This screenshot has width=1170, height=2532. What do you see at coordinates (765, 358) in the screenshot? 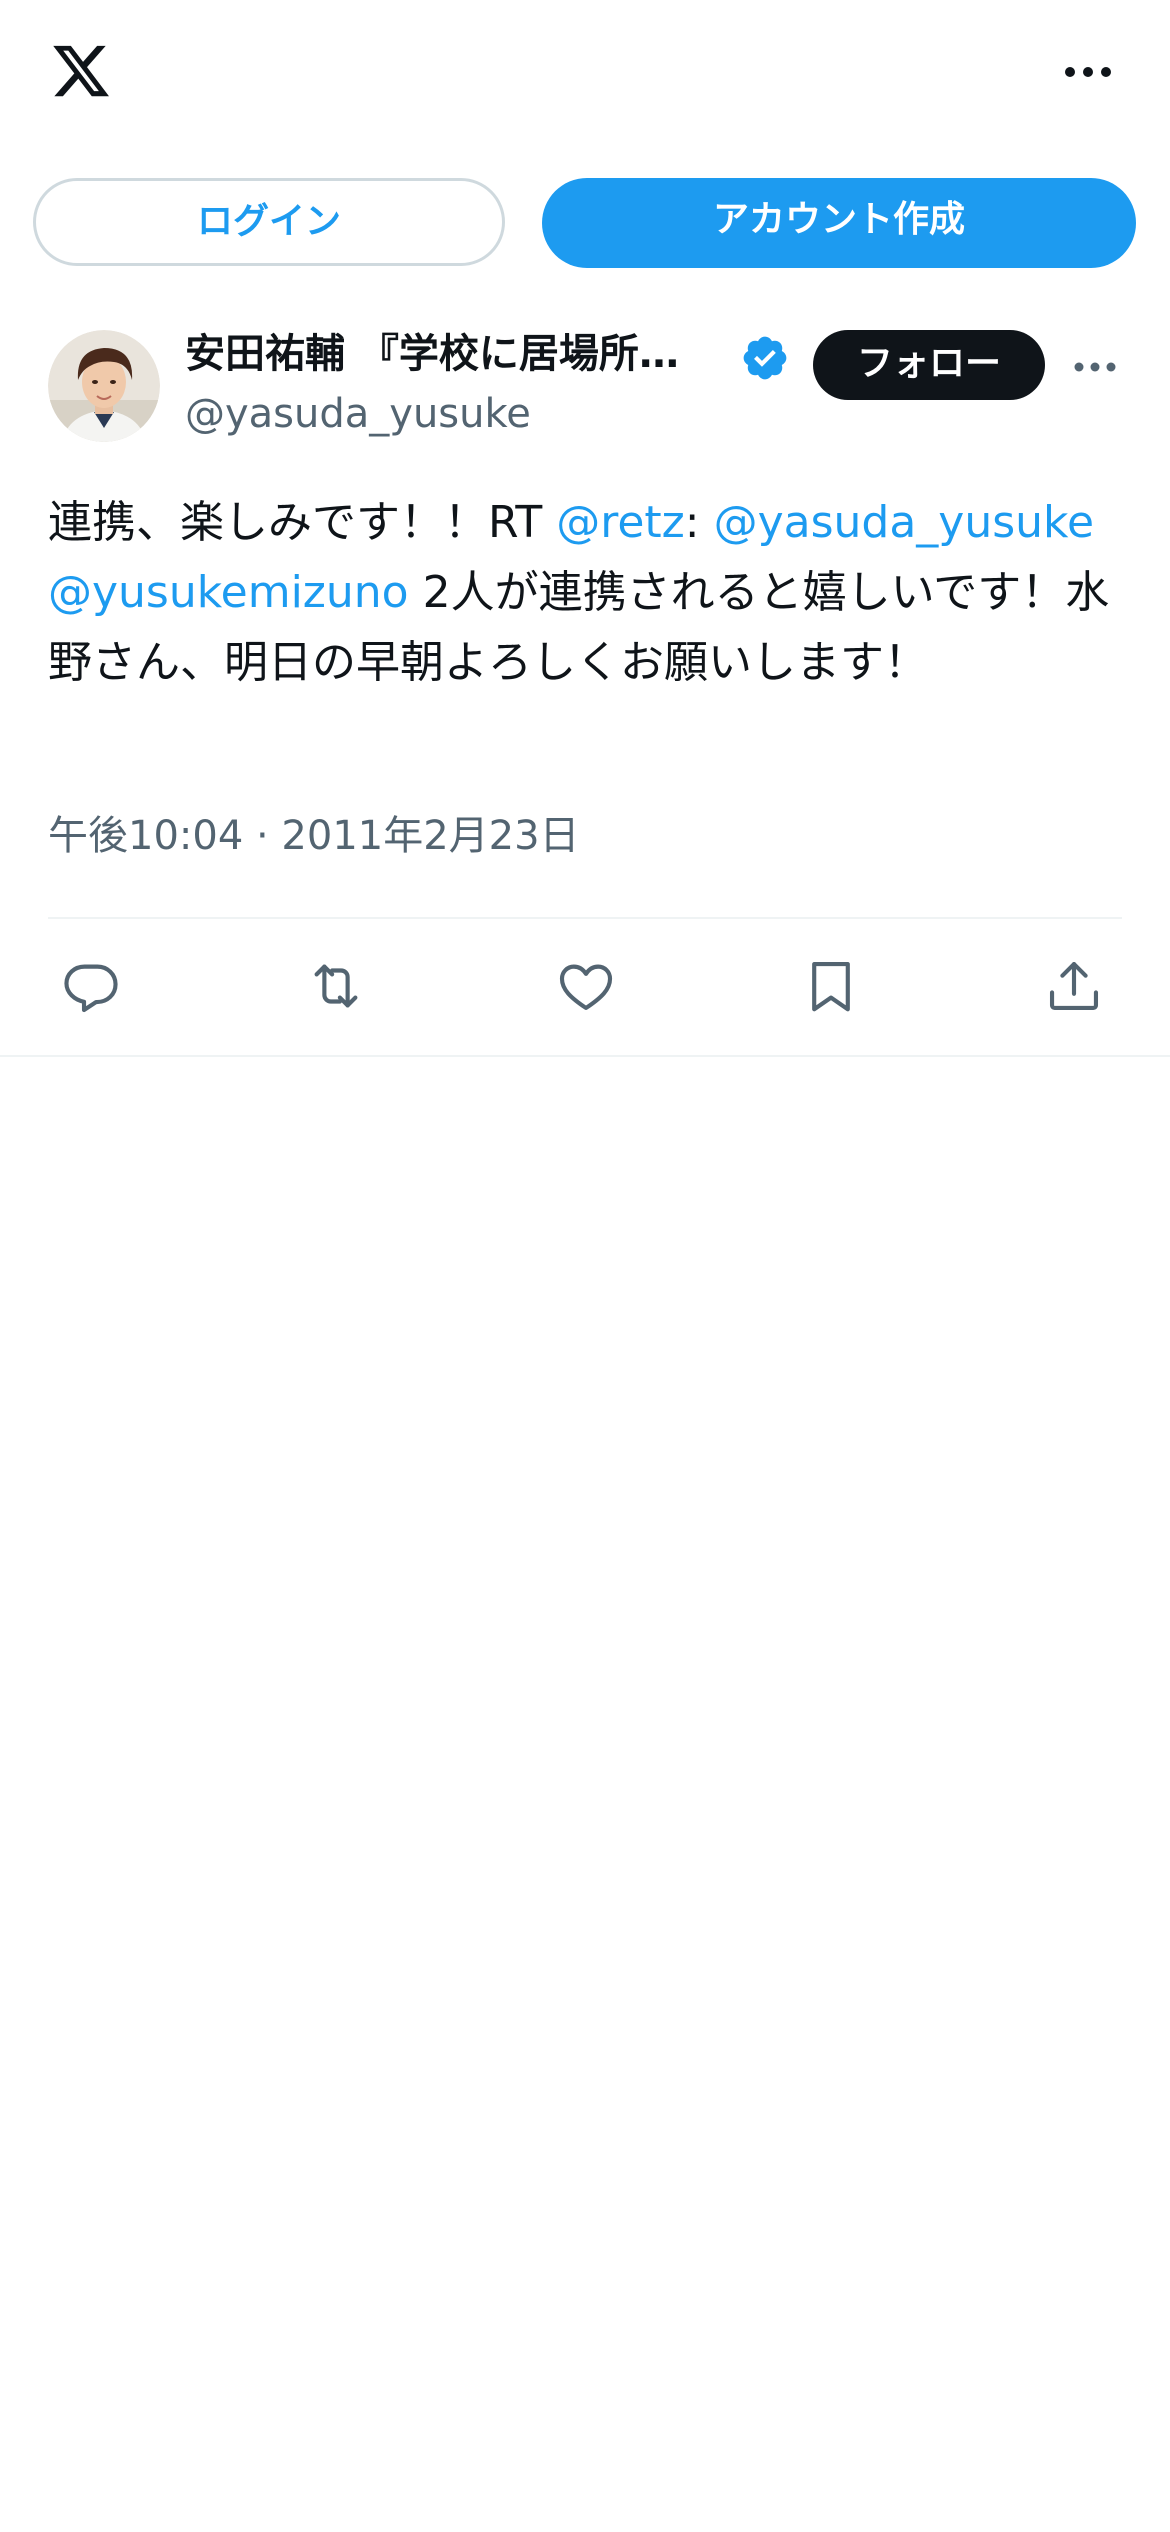
I see `verified-badge-icon` at bounding box center [765, 358].